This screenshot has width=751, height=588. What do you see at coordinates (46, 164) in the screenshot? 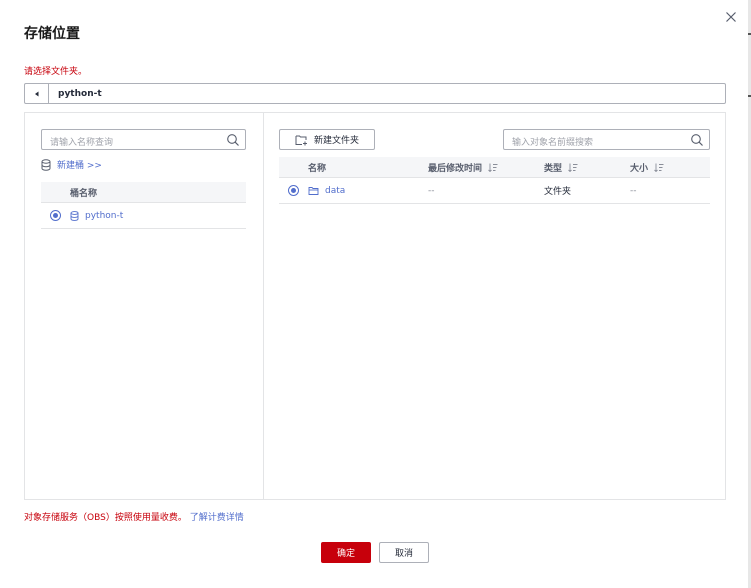
I see `bucket-add-icon` at bounding box center [46, 164].